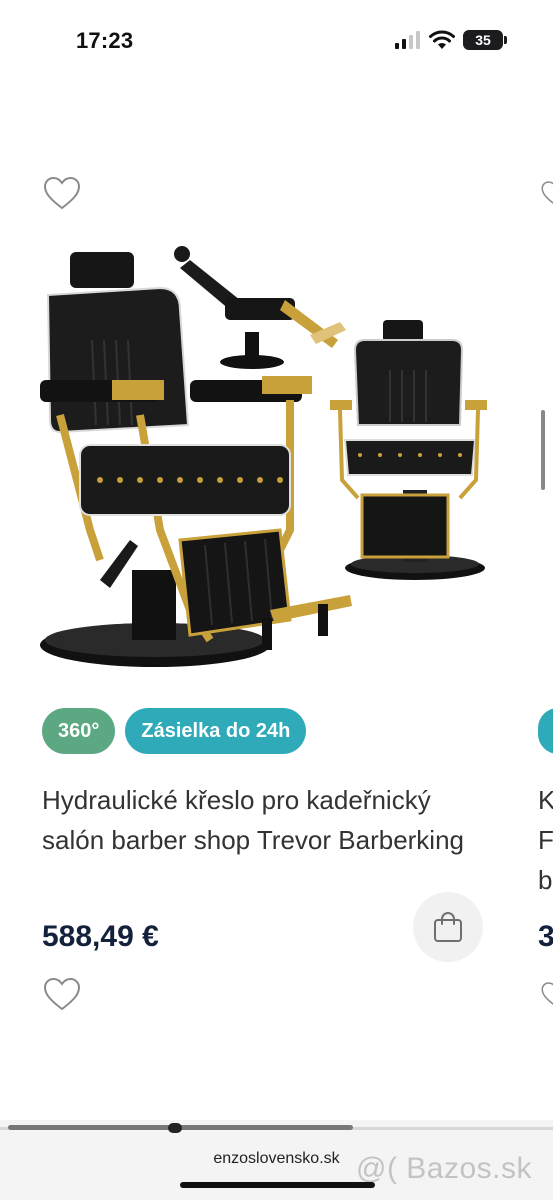 The height and width of the screenshot is (1200, 553). I want to click on shopping-bag-icon, so click(448, 927).